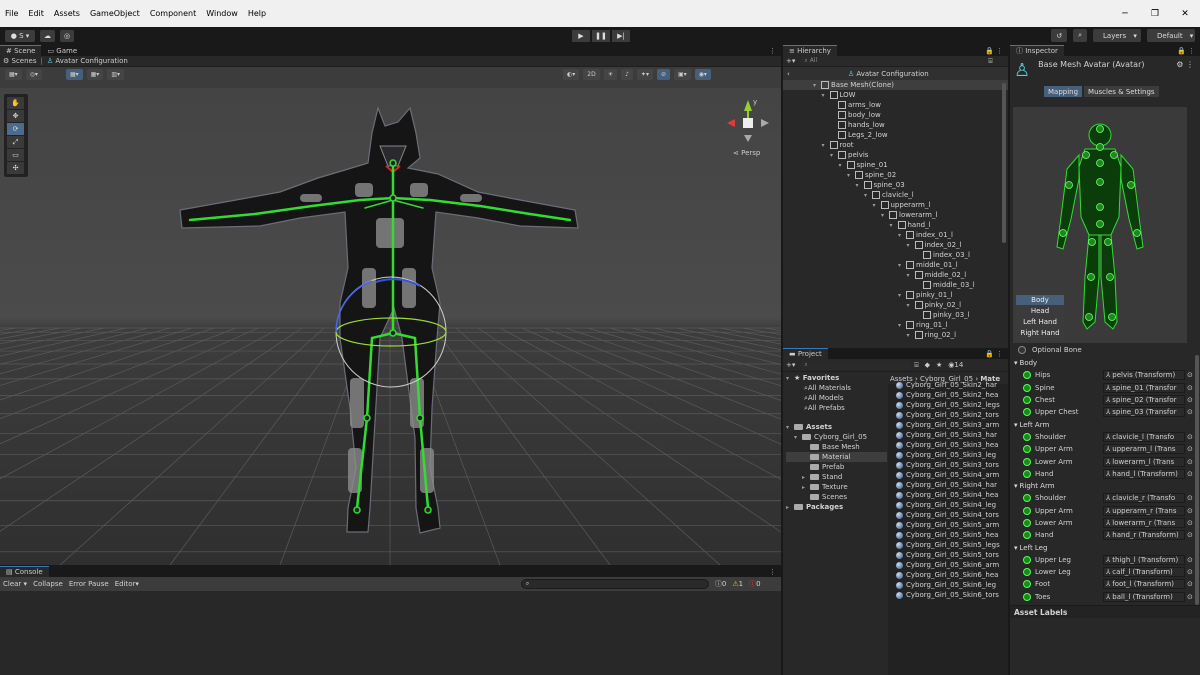 The height and width of the screenshot is (675, 1200). I want to click on favorite-item: ⌕ All Models, so click(836, 398).